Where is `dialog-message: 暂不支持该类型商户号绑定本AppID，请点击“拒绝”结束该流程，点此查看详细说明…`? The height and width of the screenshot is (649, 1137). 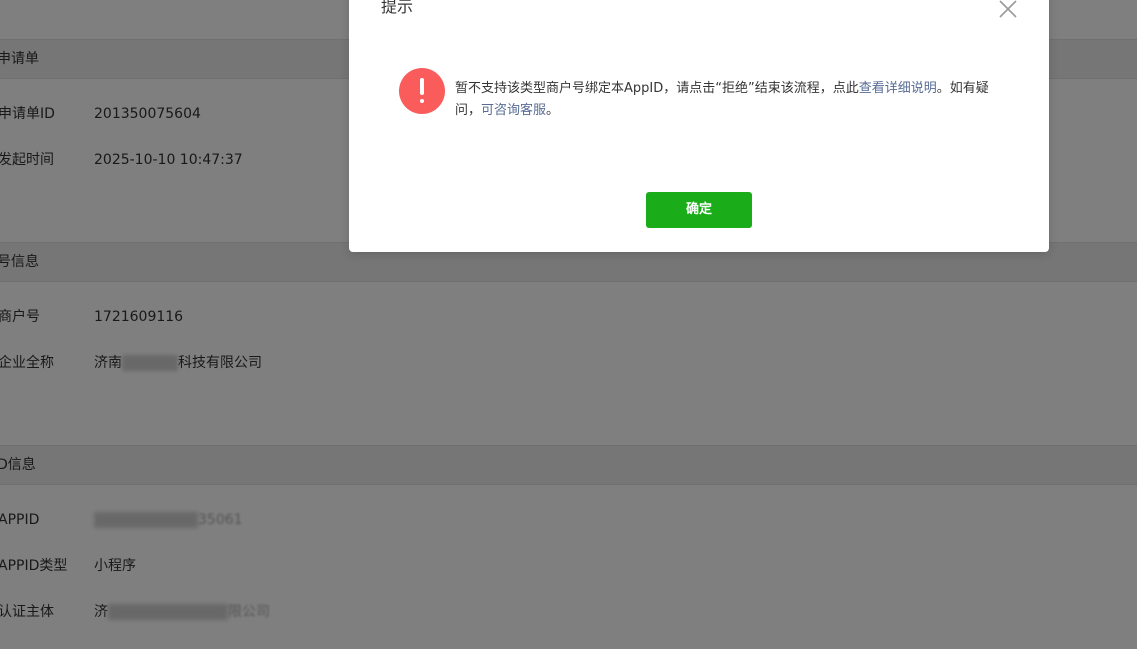
dialog-message: 暂不支持该类型商户号绑定本AppID，请点击“拒绝”结束该流程，点此查看详细说明… is located at coordinates (729, 100).